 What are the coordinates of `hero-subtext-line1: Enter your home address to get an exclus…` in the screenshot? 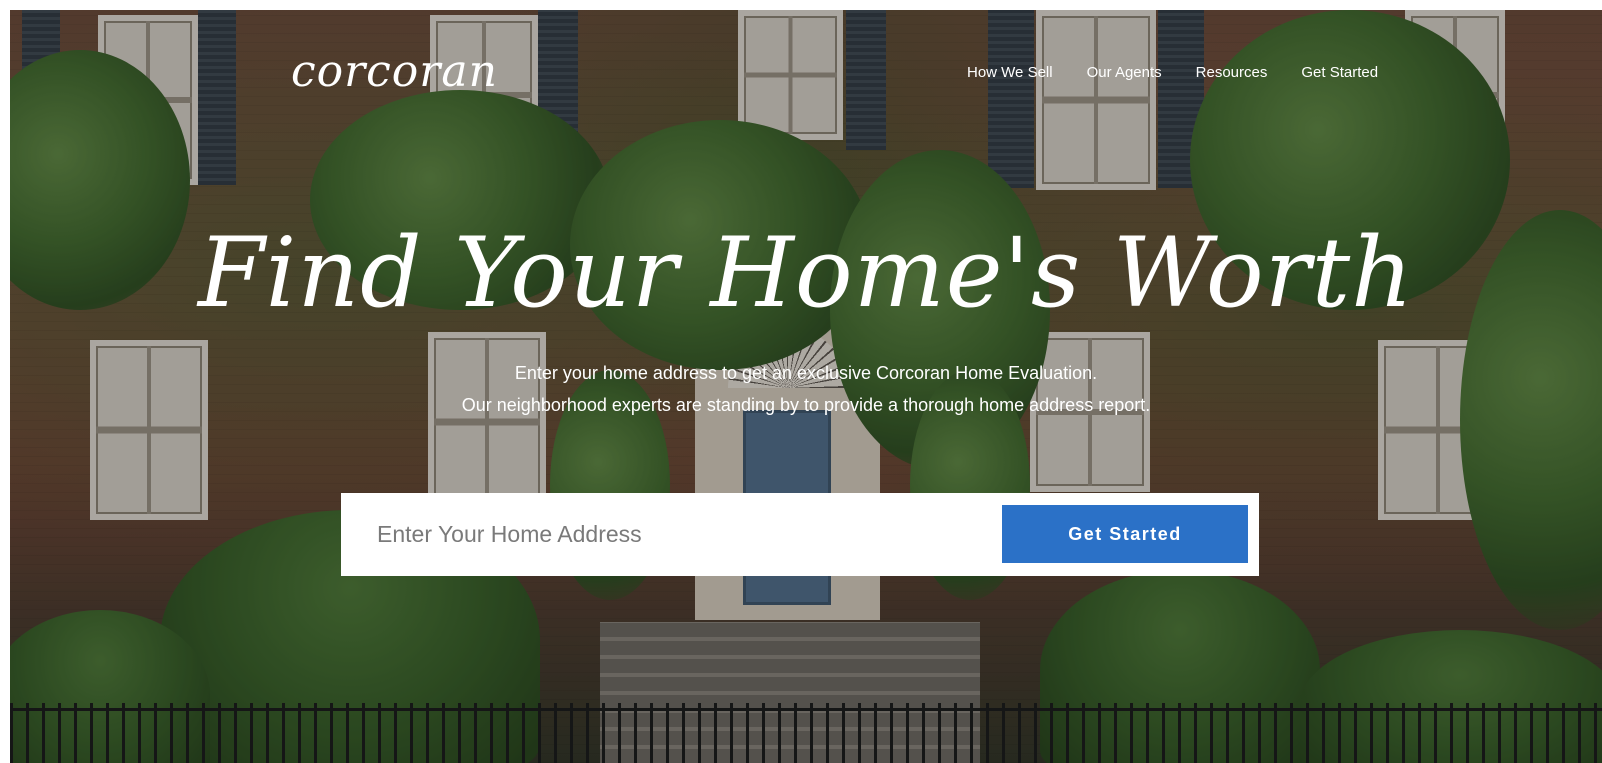 It's located at (806, 373).